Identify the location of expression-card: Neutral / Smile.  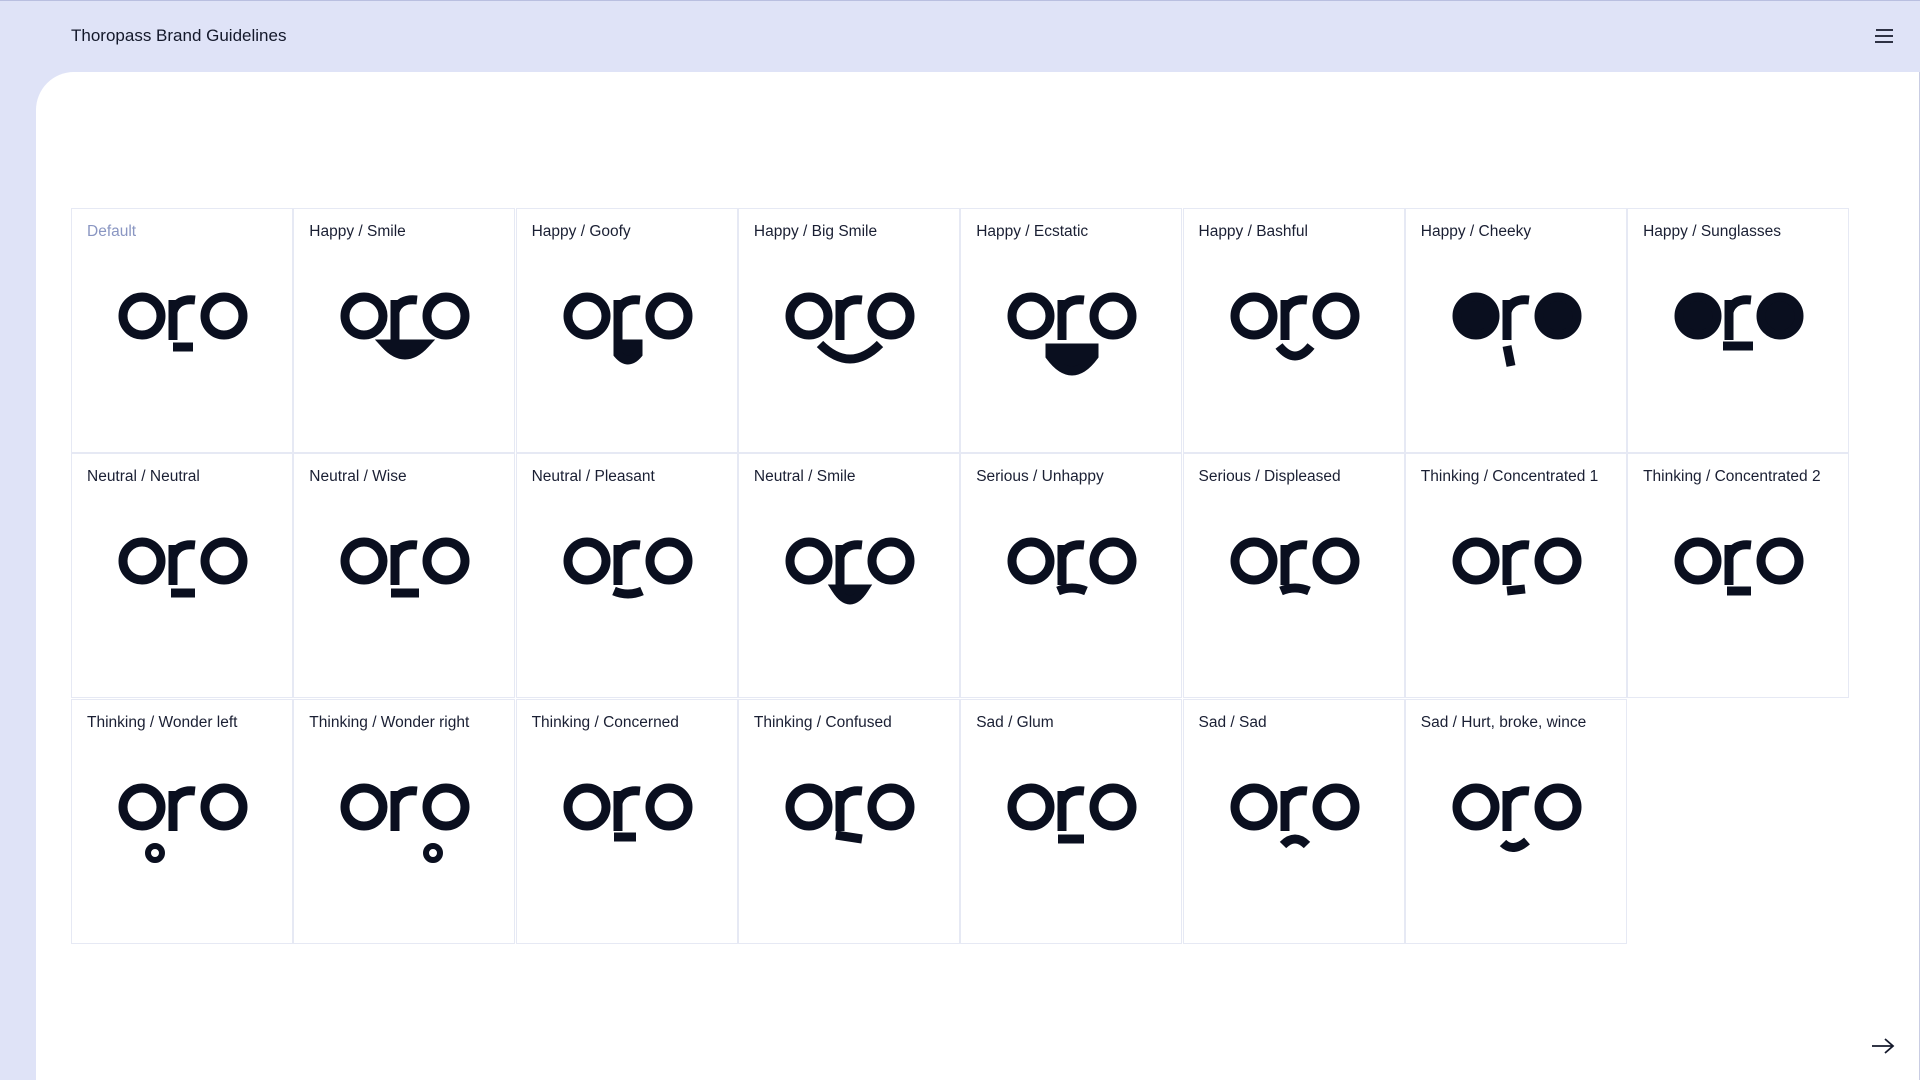
(848, 576).